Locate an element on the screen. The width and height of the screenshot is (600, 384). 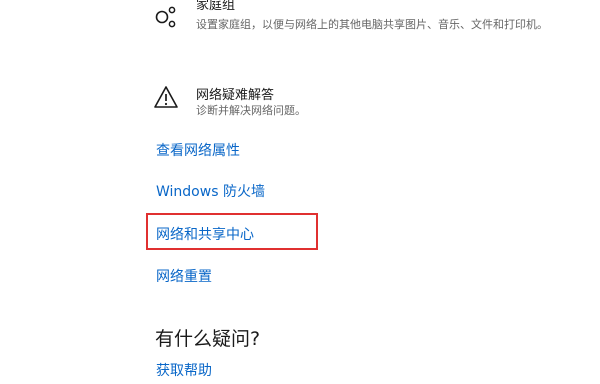
help-section-heading: 有什么疑问? is located at coordinates (208, 339).